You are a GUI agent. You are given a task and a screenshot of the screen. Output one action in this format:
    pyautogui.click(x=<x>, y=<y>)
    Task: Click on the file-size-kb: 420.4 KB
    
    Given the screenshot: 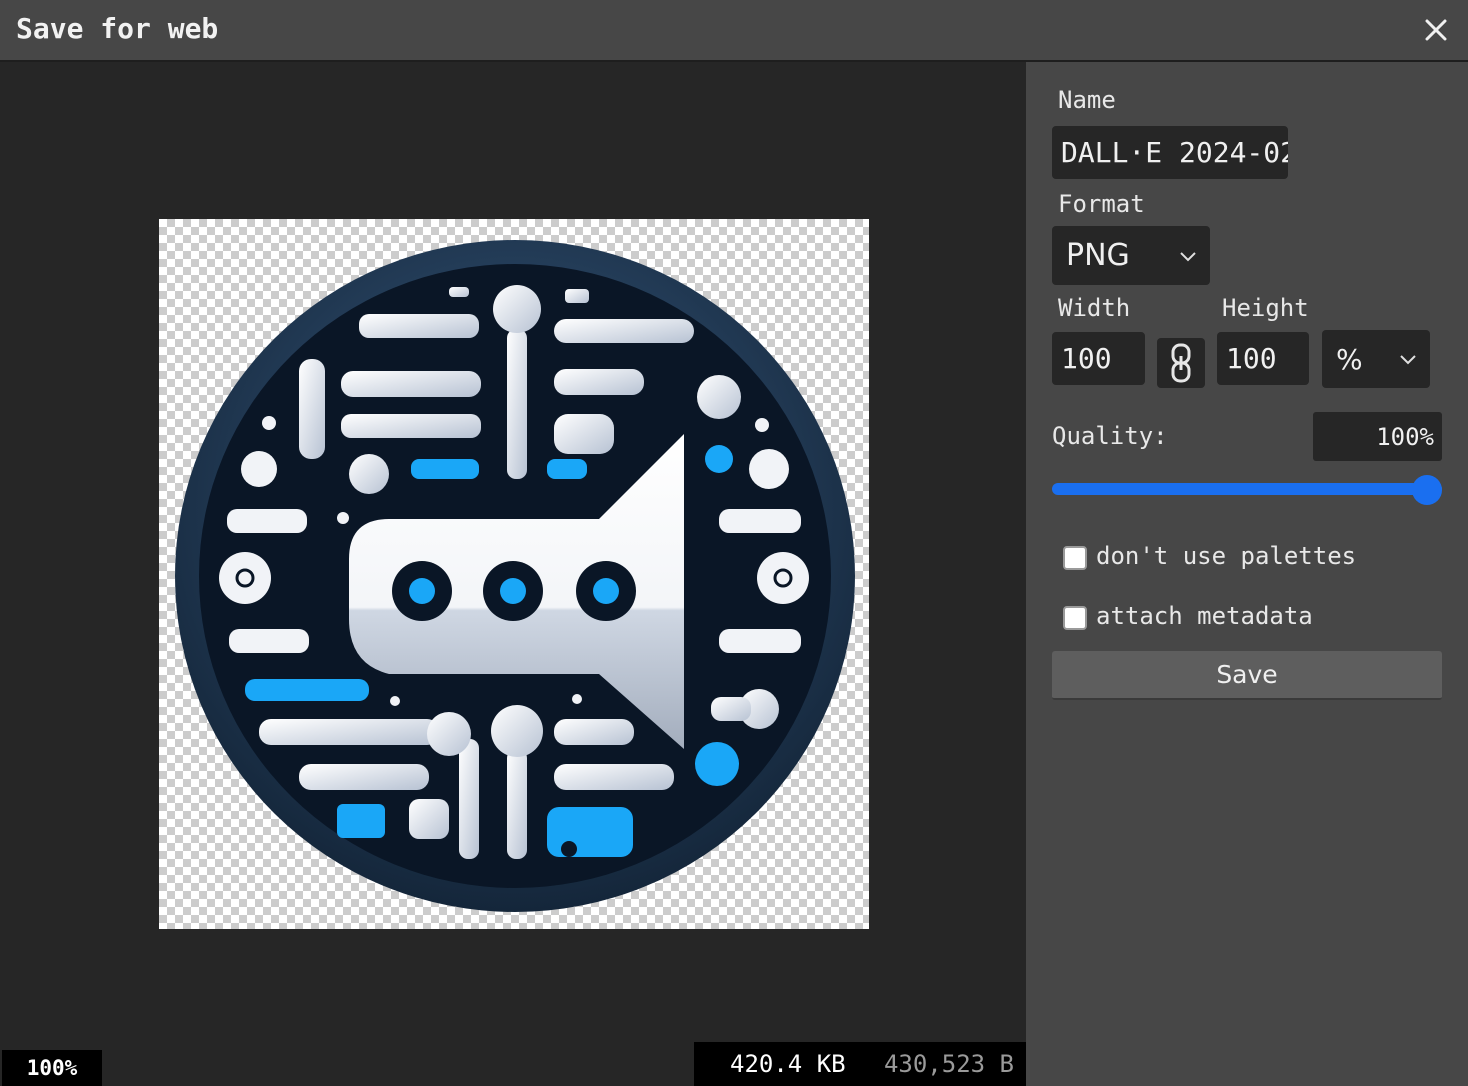 What is the action you would take?
    pyautogui.click(x=788, y=1064)
    